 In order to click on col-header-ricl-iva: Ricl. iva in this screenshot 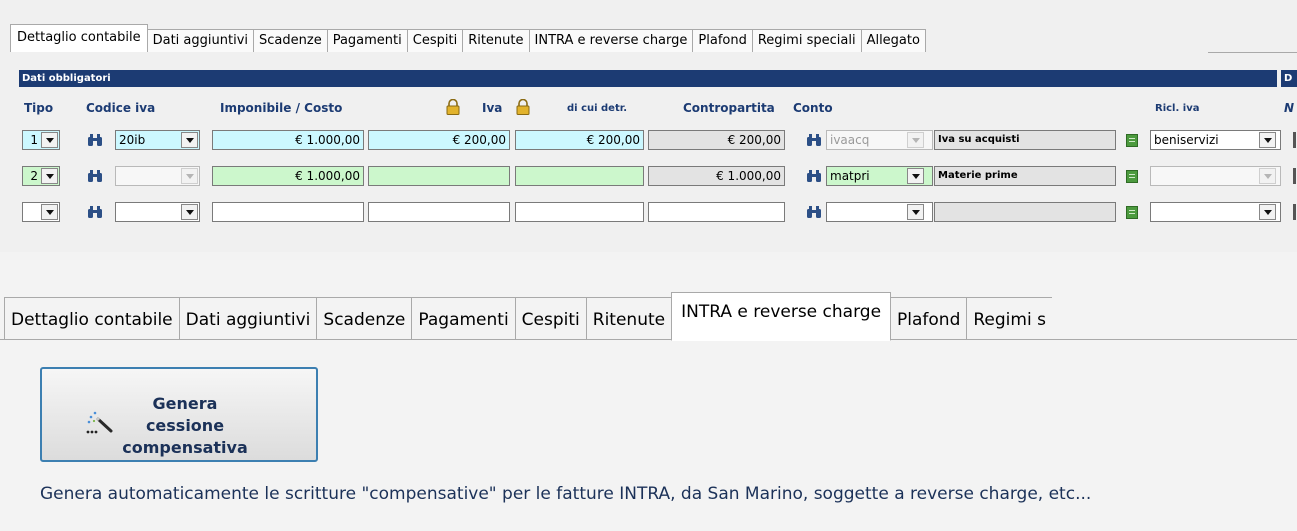, I will do `click(1177, 108)`.